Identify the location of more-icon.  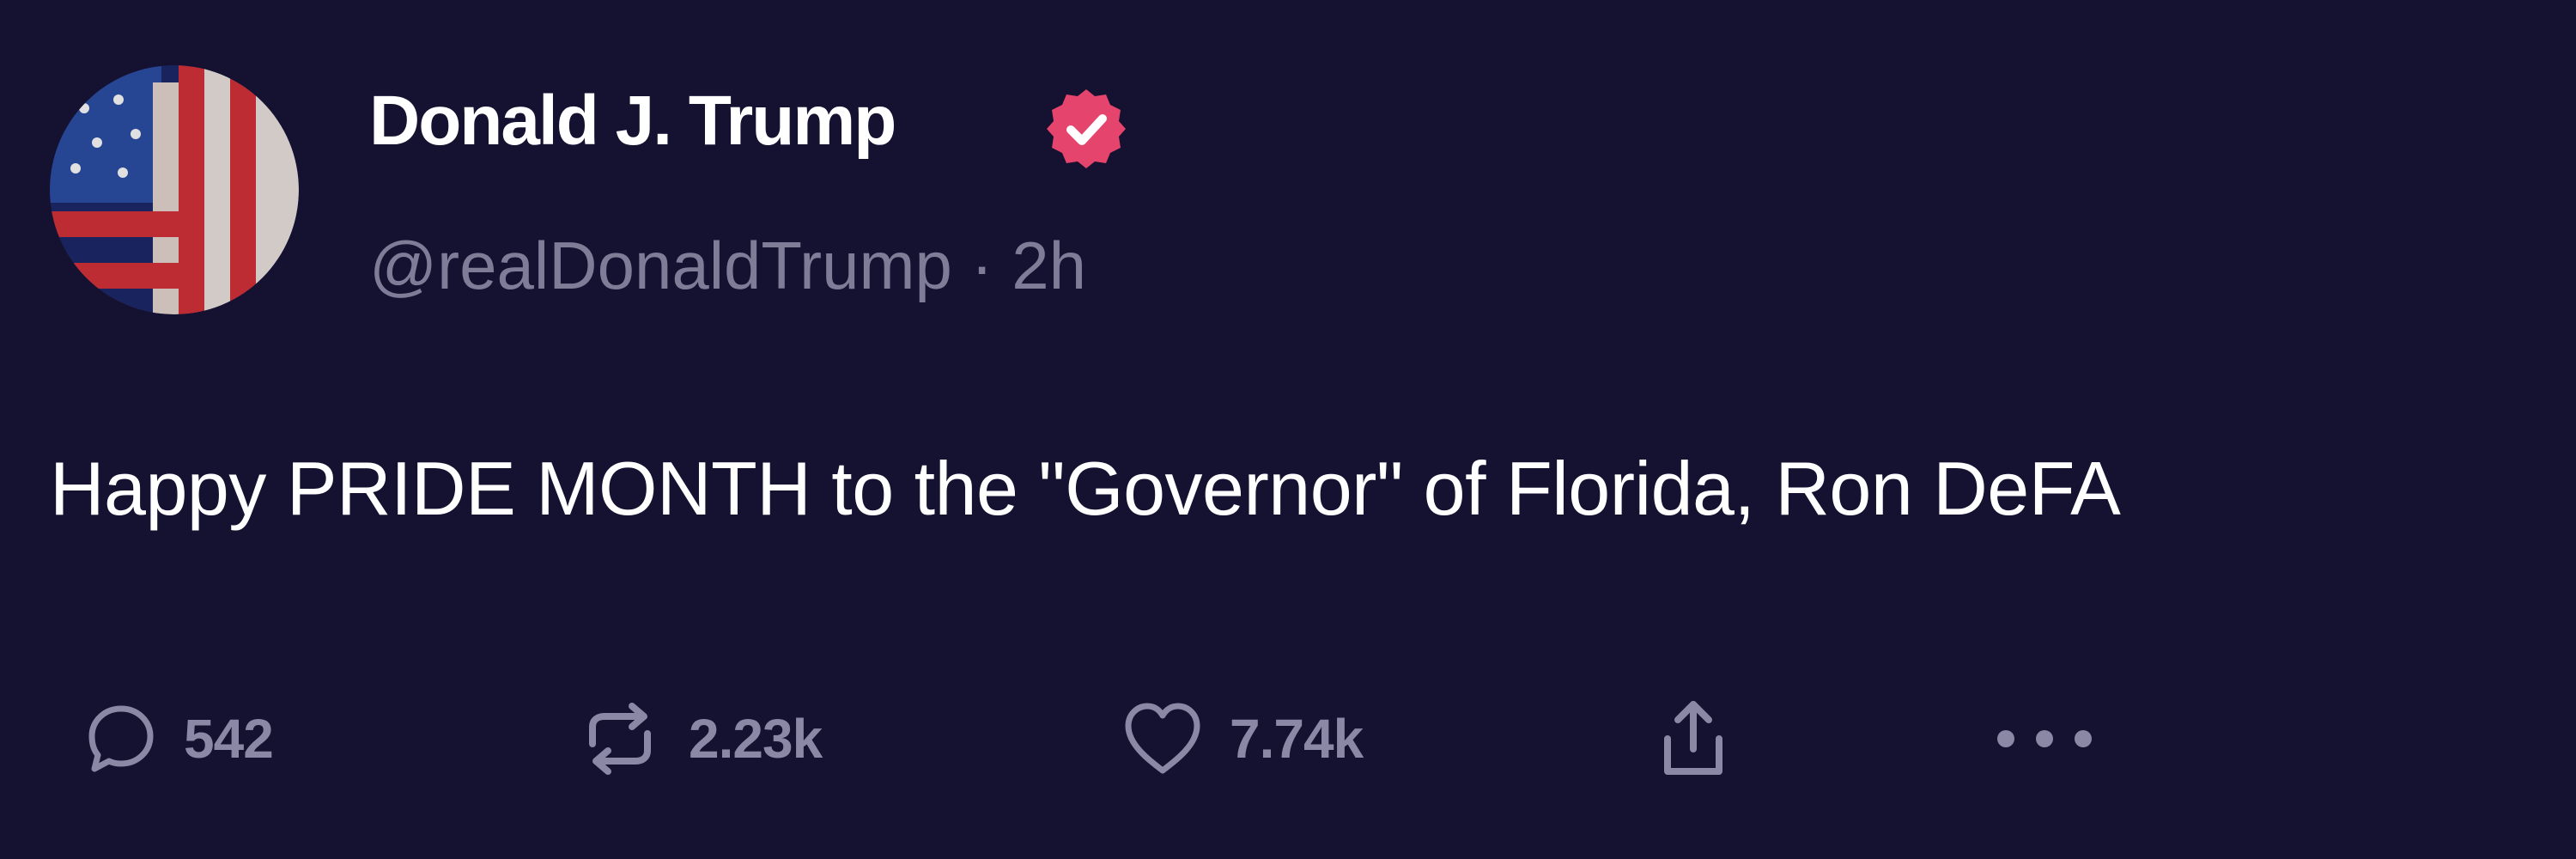
(2045, 738).